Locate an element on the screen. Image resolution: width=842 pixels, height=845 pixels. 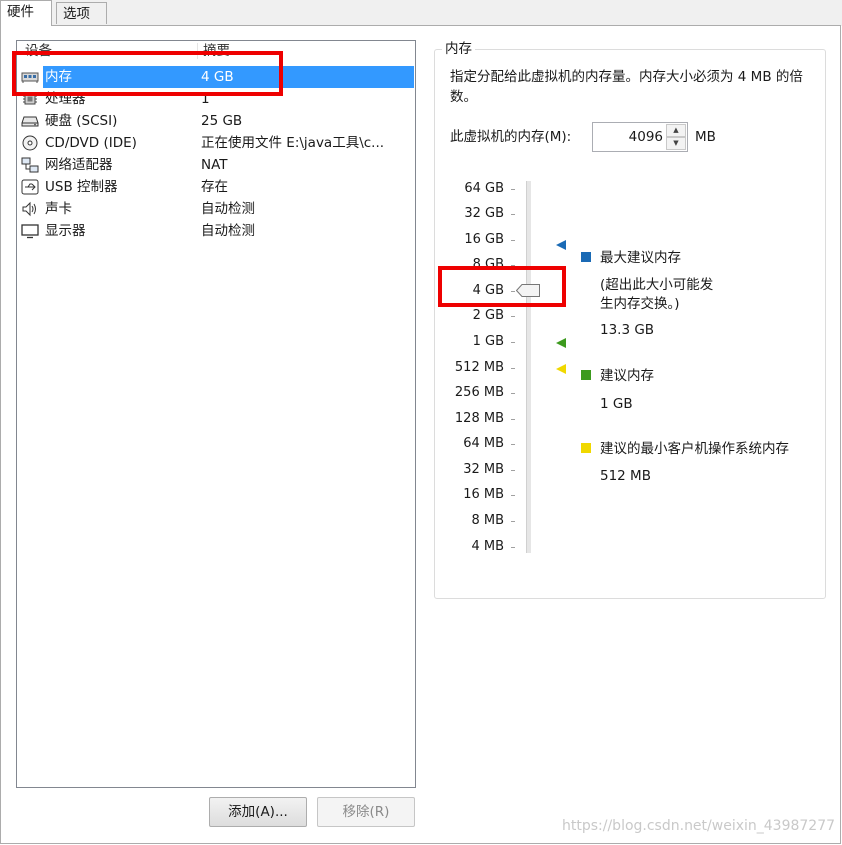
max-recommended-legend-icon is located at coordinates (586, 257).